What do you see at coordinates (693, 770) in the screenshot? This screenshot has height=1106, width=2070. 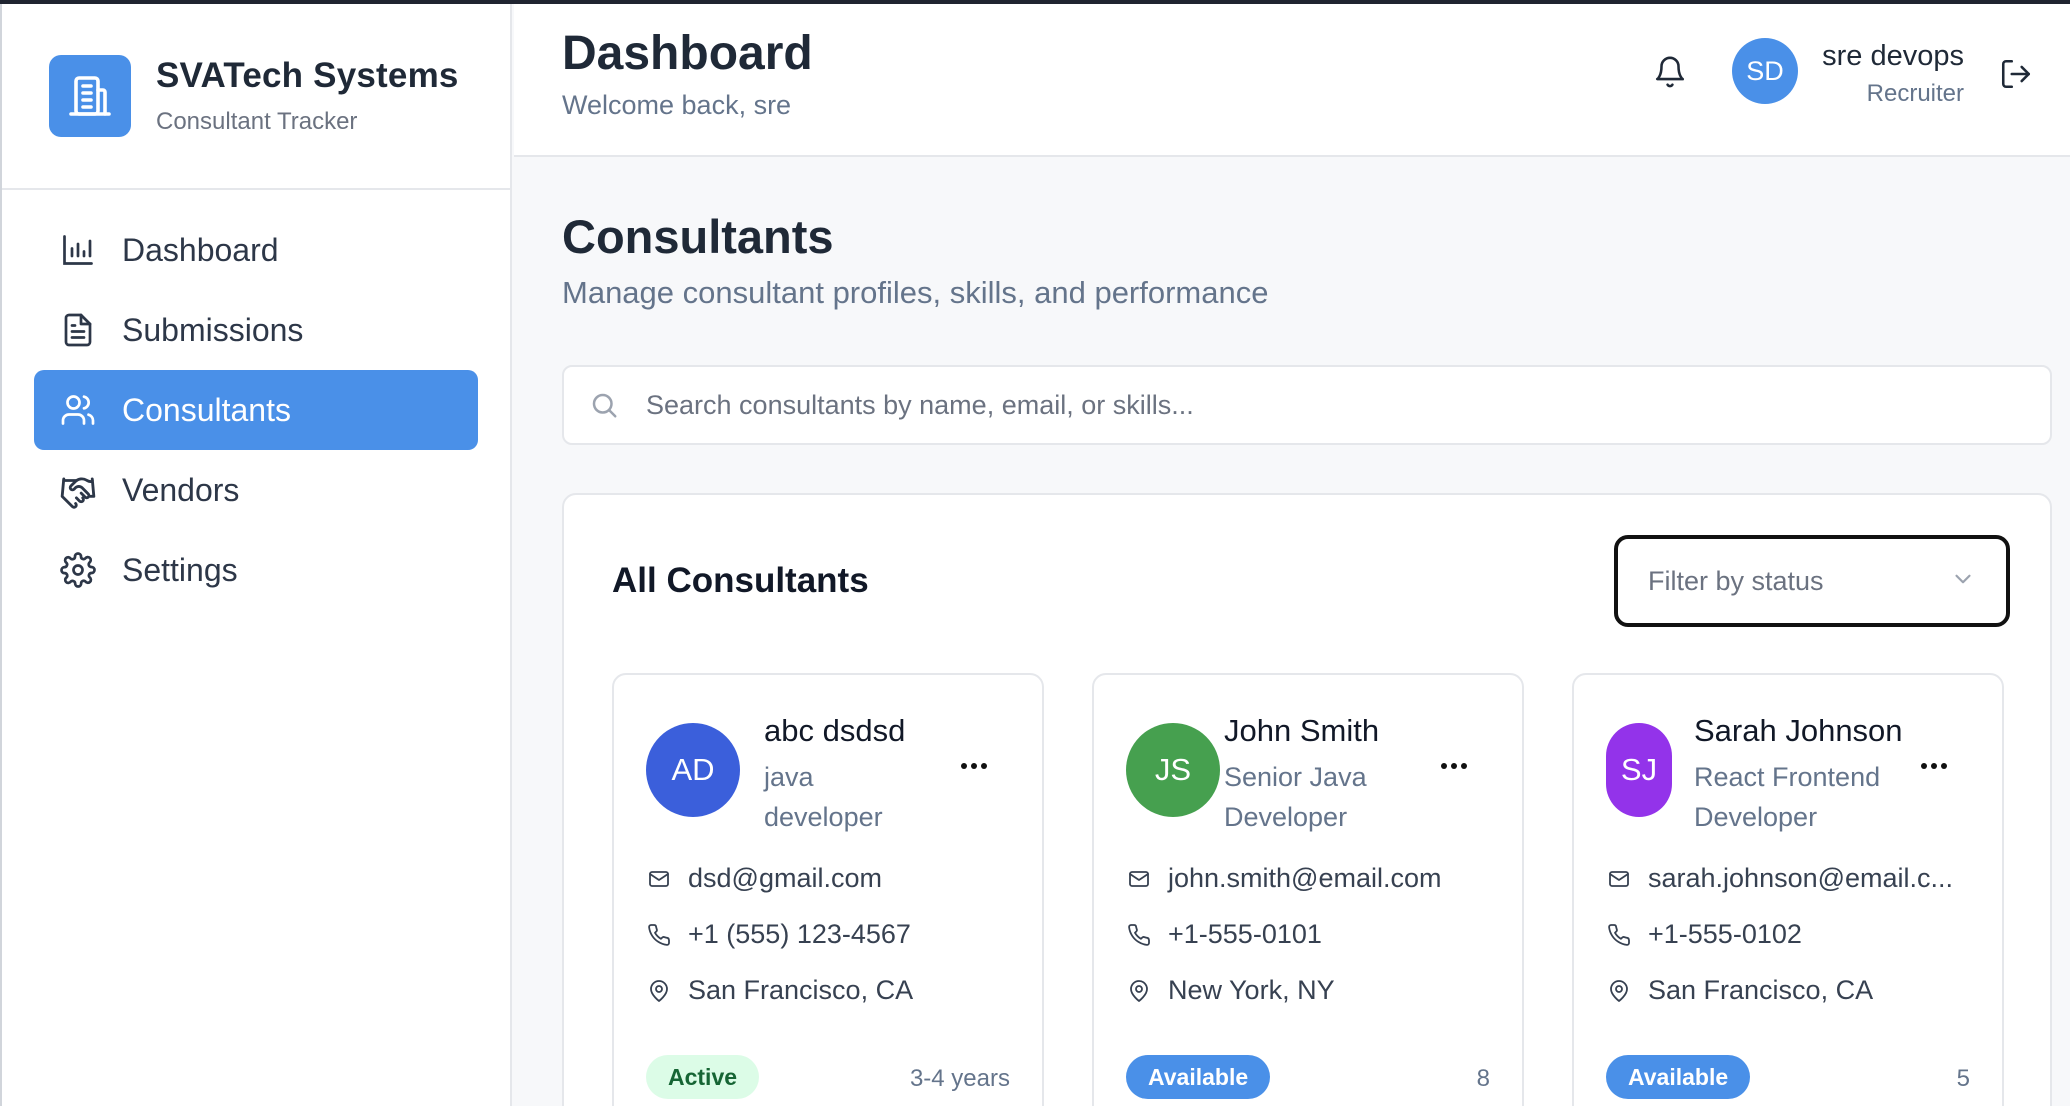 I see `avatar: AD` at bounding box center [693, 770].